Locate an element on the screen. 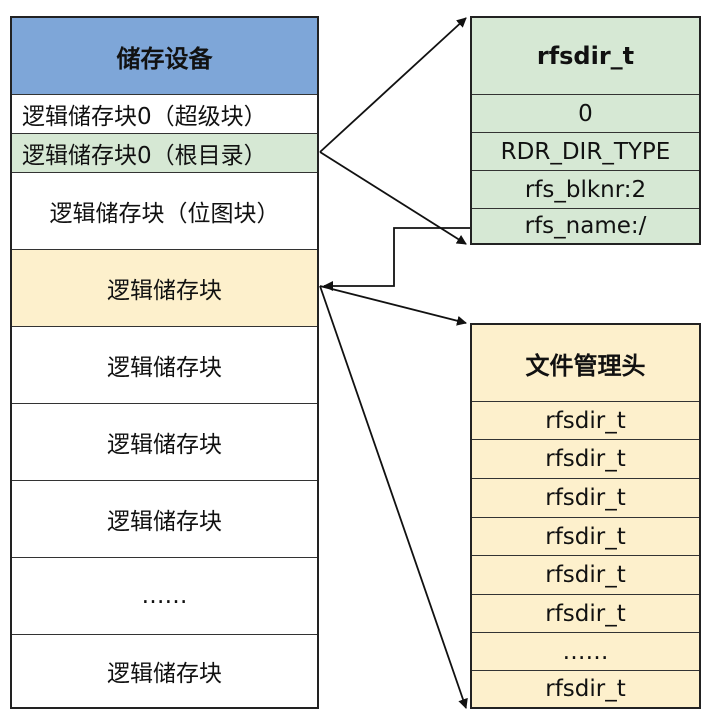 The width and height of the screenshot is (710, 718). block-to-file-header-bottom-arrow is located at coordinates (393, 497).